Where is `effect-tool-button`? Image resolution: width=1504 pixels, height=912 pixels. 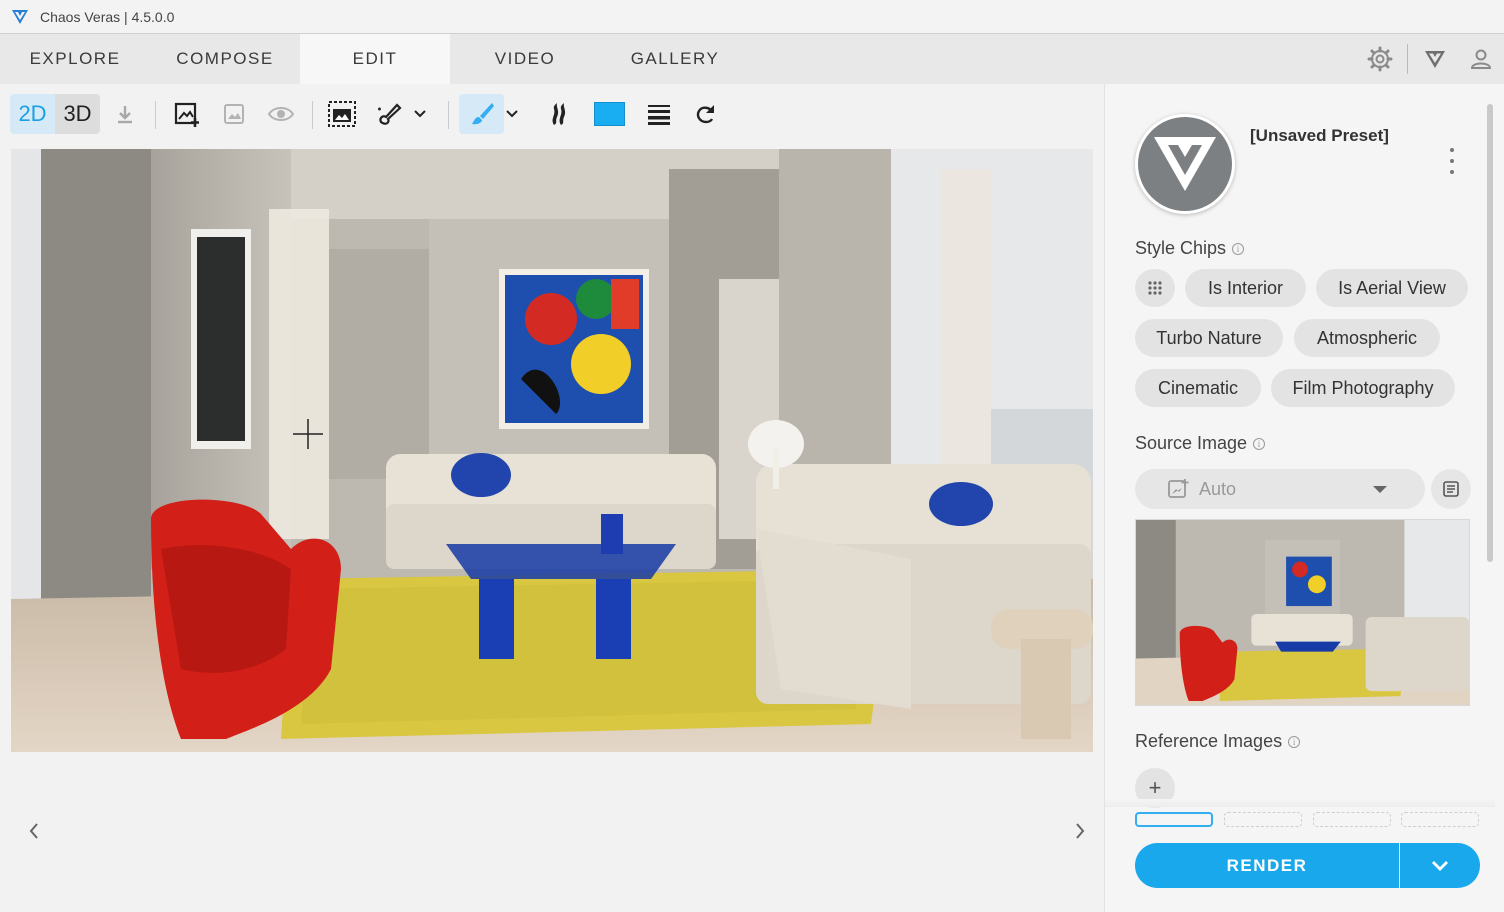 effect-tool-button is located at coordinates (559, 114).